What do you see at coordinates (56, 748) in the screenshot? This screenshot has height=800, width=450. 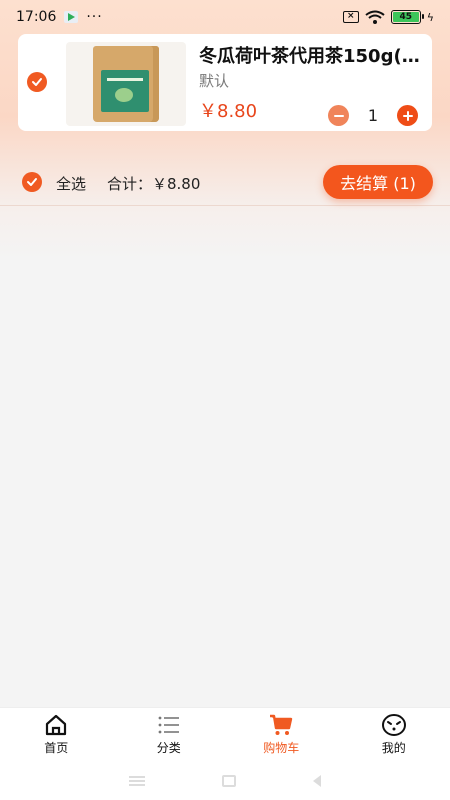 I see `tab-home-label: 首页` at bounding box center [56, 748].